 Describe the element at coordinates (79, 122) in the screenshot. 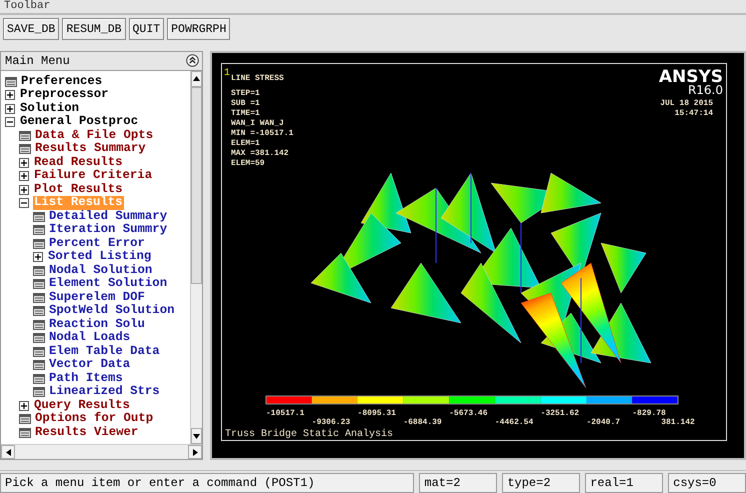

I see `menu-item: General Postproc` at that location.